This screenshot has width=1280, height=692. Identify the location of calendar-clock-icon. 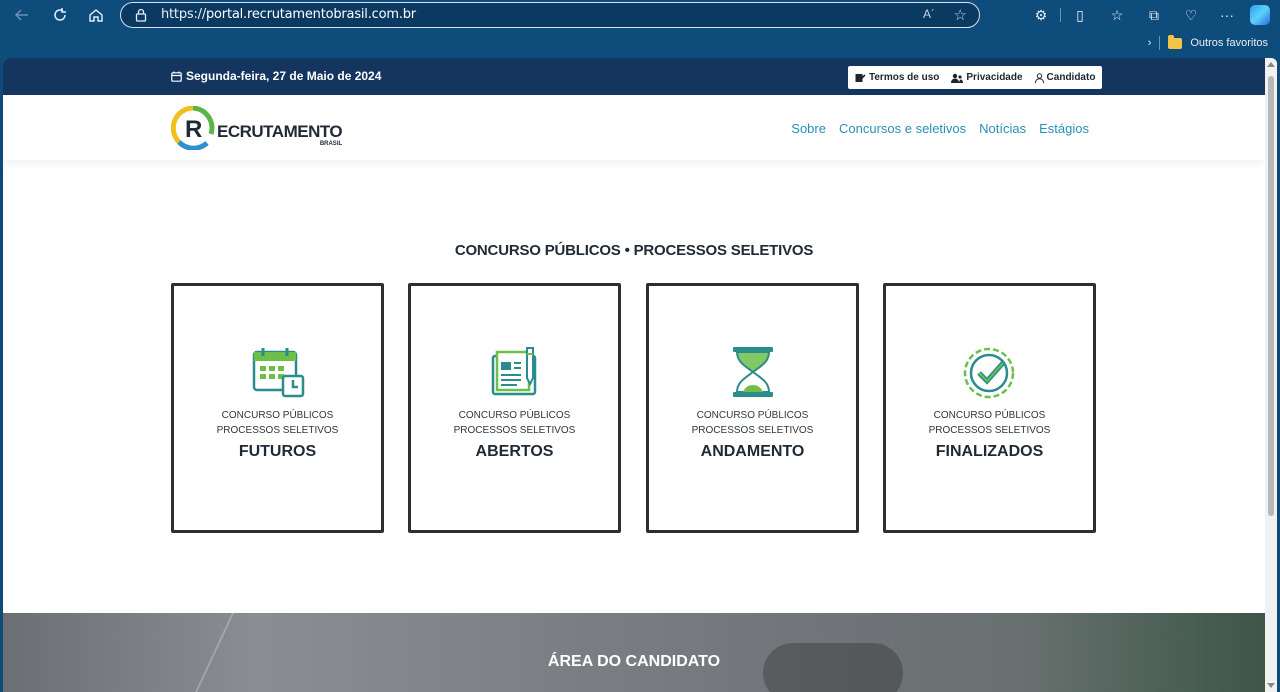
(278, 373).